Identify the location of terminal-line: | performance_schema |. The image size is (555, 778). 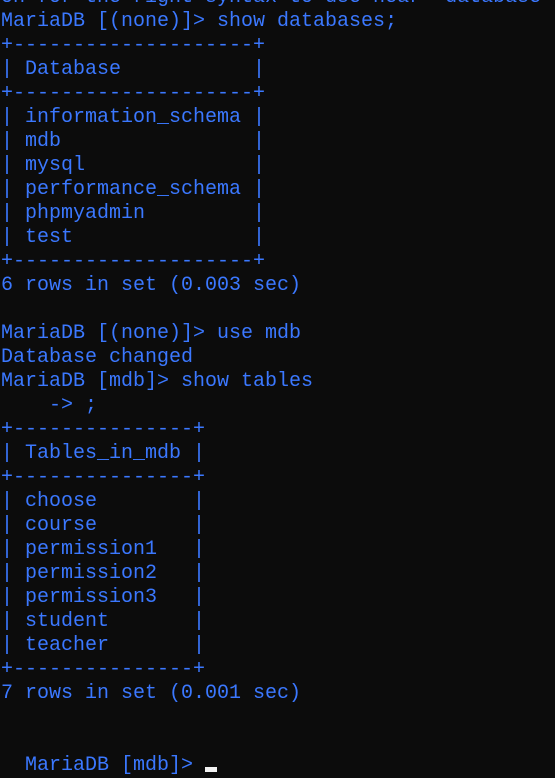
(133, 189).